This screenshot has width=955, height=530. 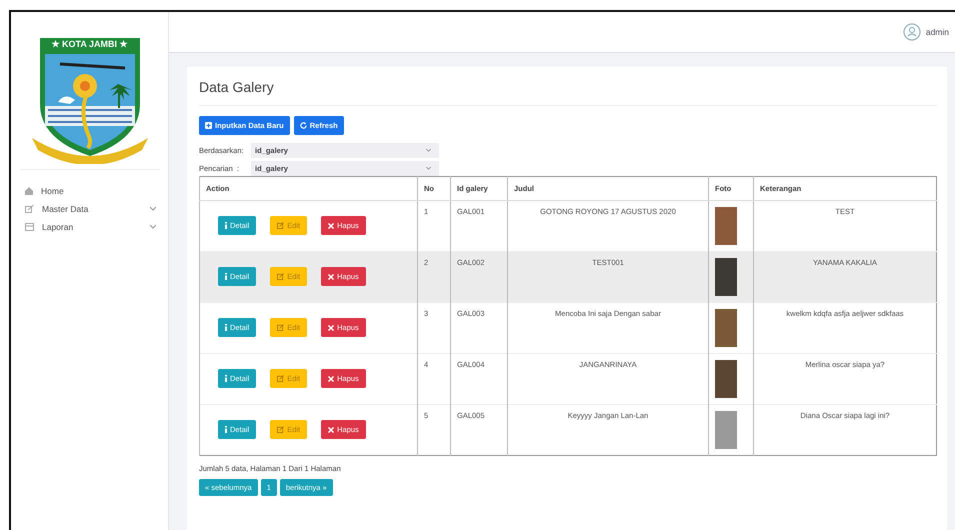 I want to click on sidebar-item: Master Data, so click(x=89, y=209).